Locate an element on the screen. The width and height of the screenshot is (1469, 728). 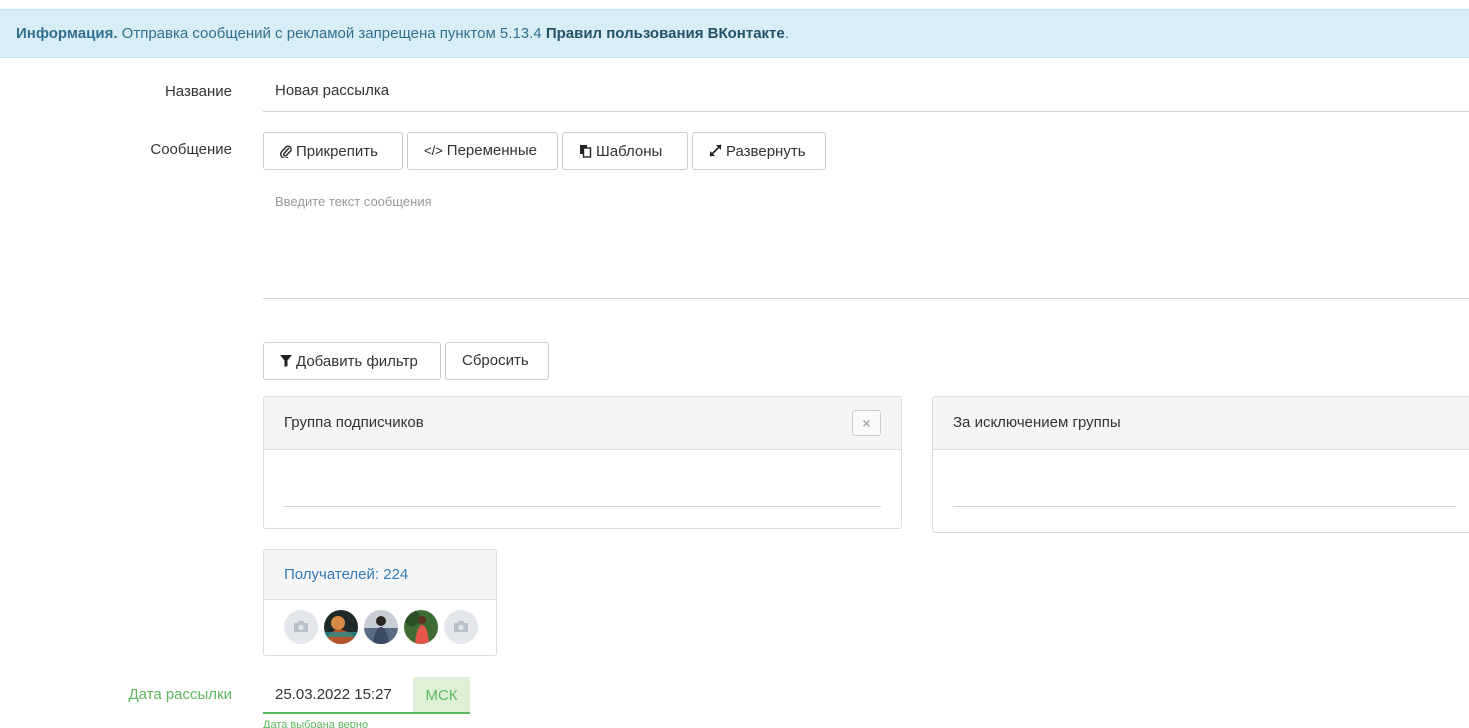
subscriber-group-select is located at coordinates (582, 506).